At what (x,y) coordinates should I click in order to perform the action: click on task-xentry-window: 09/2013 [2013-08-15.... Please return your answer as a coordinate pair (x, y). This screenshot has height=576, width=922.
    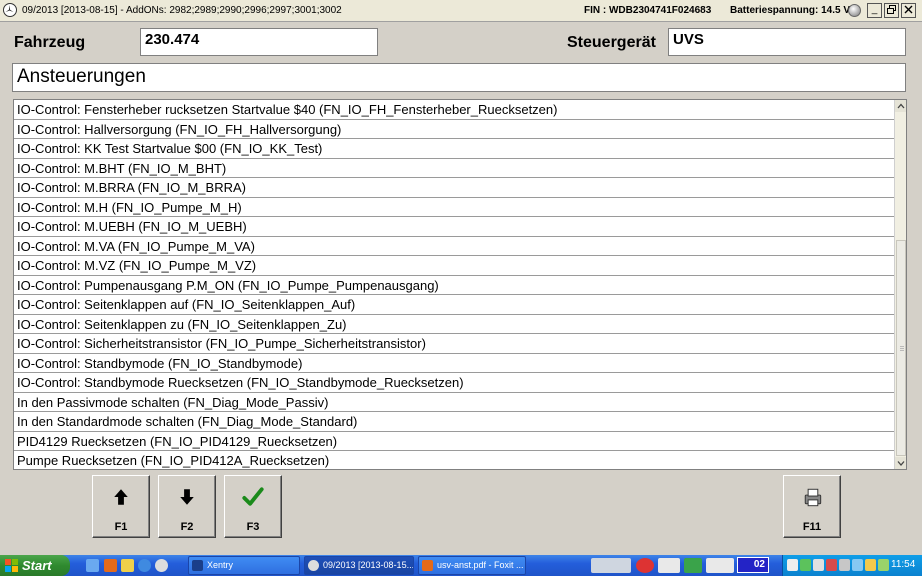
    Looking at the image, I should click on (359, 565).